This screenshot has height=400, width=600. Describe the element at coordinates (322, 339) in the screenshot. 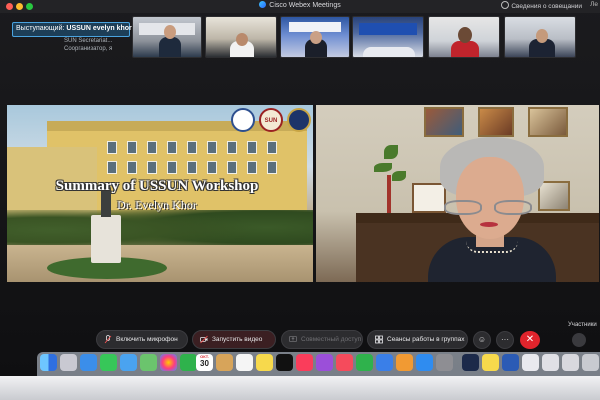

I see `share-button: Совместный доступ` at that location.